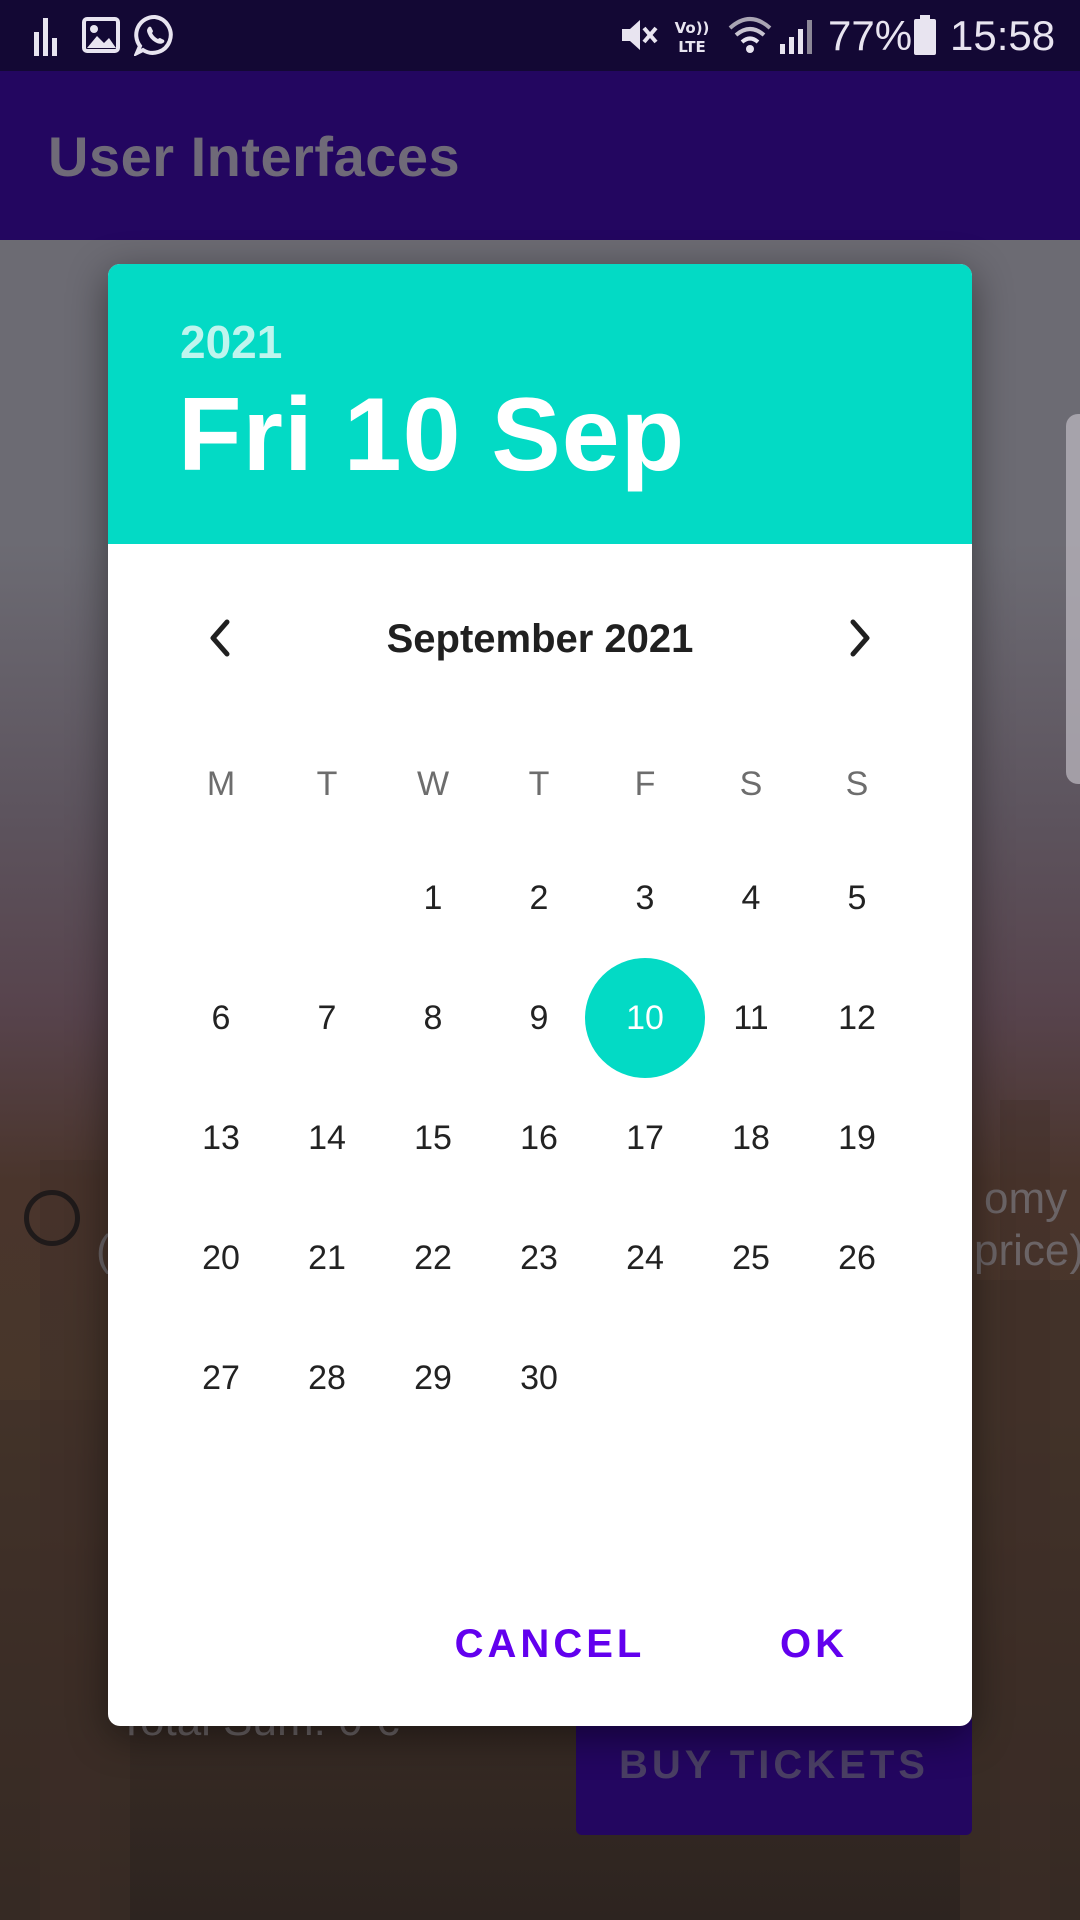 This screenshot has width=1080, height=1920. I want to click on wifi-icon, so click(750, 35).